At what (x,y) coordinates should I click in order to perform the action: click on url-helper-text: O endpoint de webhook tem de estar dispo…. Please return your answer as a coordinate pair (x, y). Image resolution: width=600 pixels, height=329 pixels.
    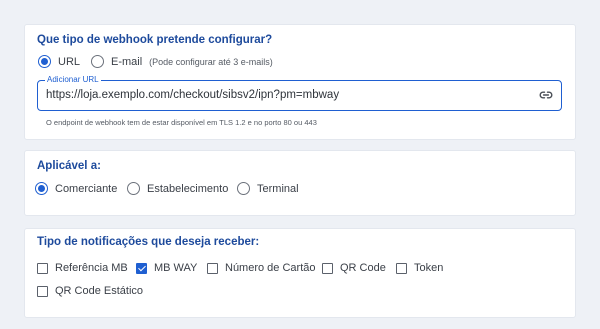
    Looking at the image, I should click on (181, 122).